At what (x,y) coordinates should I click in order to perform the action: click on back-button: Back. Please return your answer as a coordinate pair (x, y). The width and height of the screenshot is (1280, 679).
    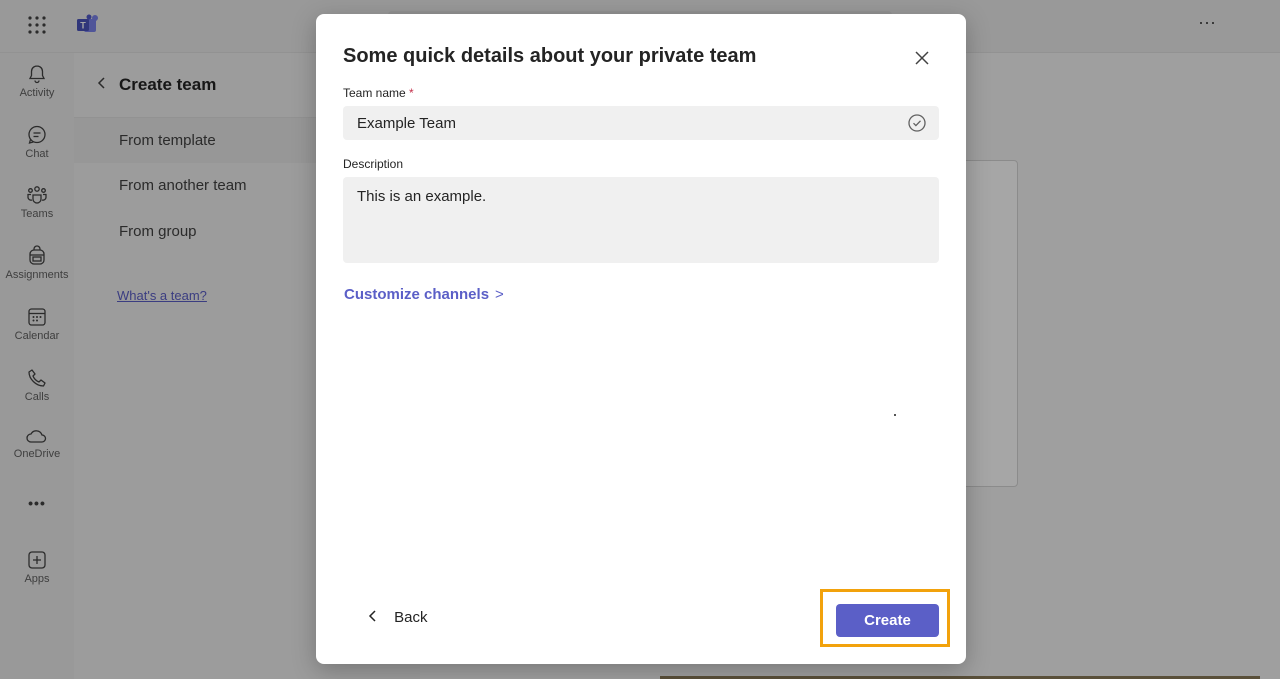
    Looking at the image, I should click on (398, 617).